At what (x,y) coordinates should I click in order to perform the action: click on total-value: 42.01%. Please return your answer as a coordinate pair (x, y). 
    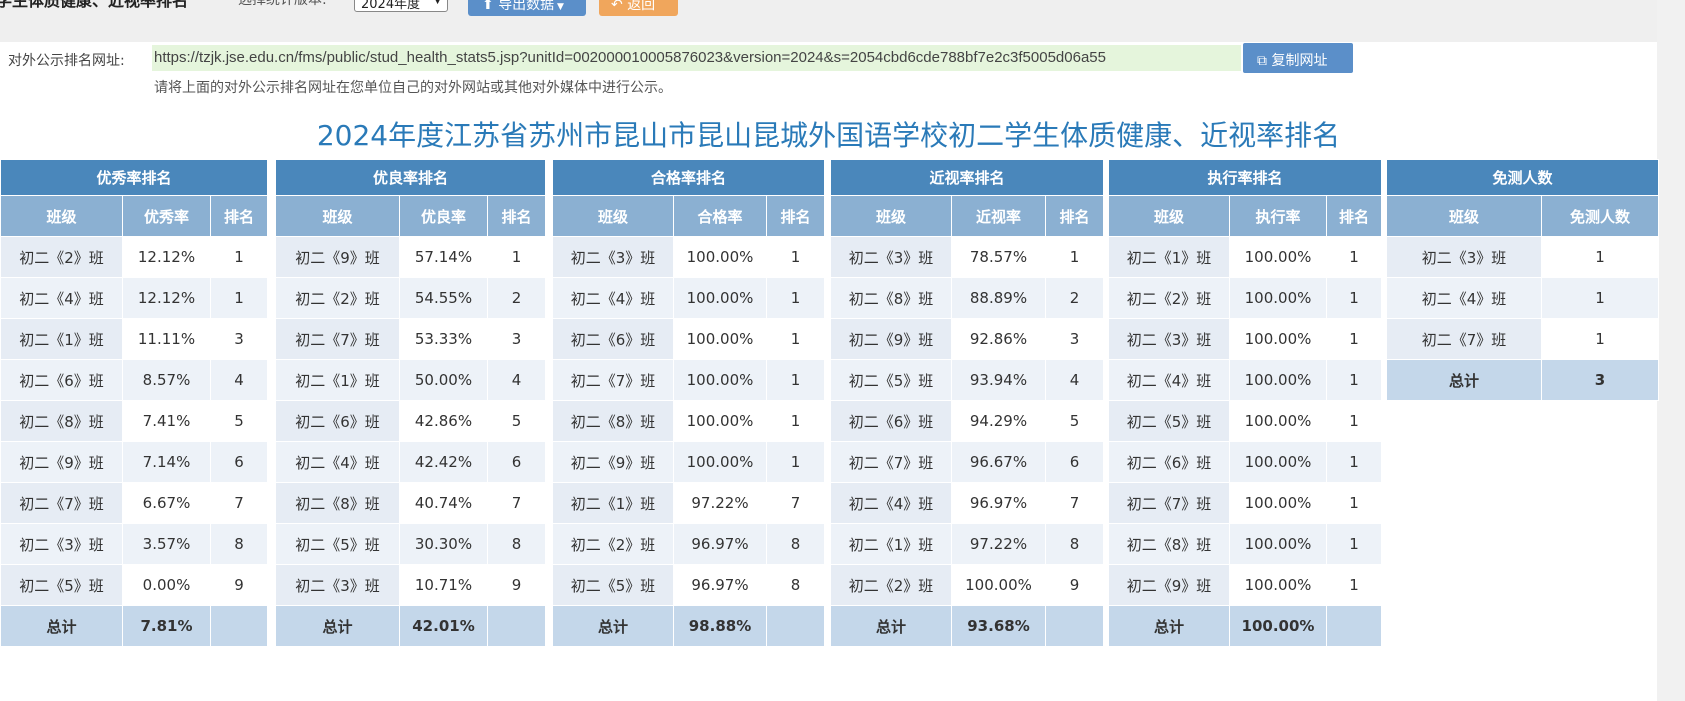
    Looking at the image, I should click on (443, 626).